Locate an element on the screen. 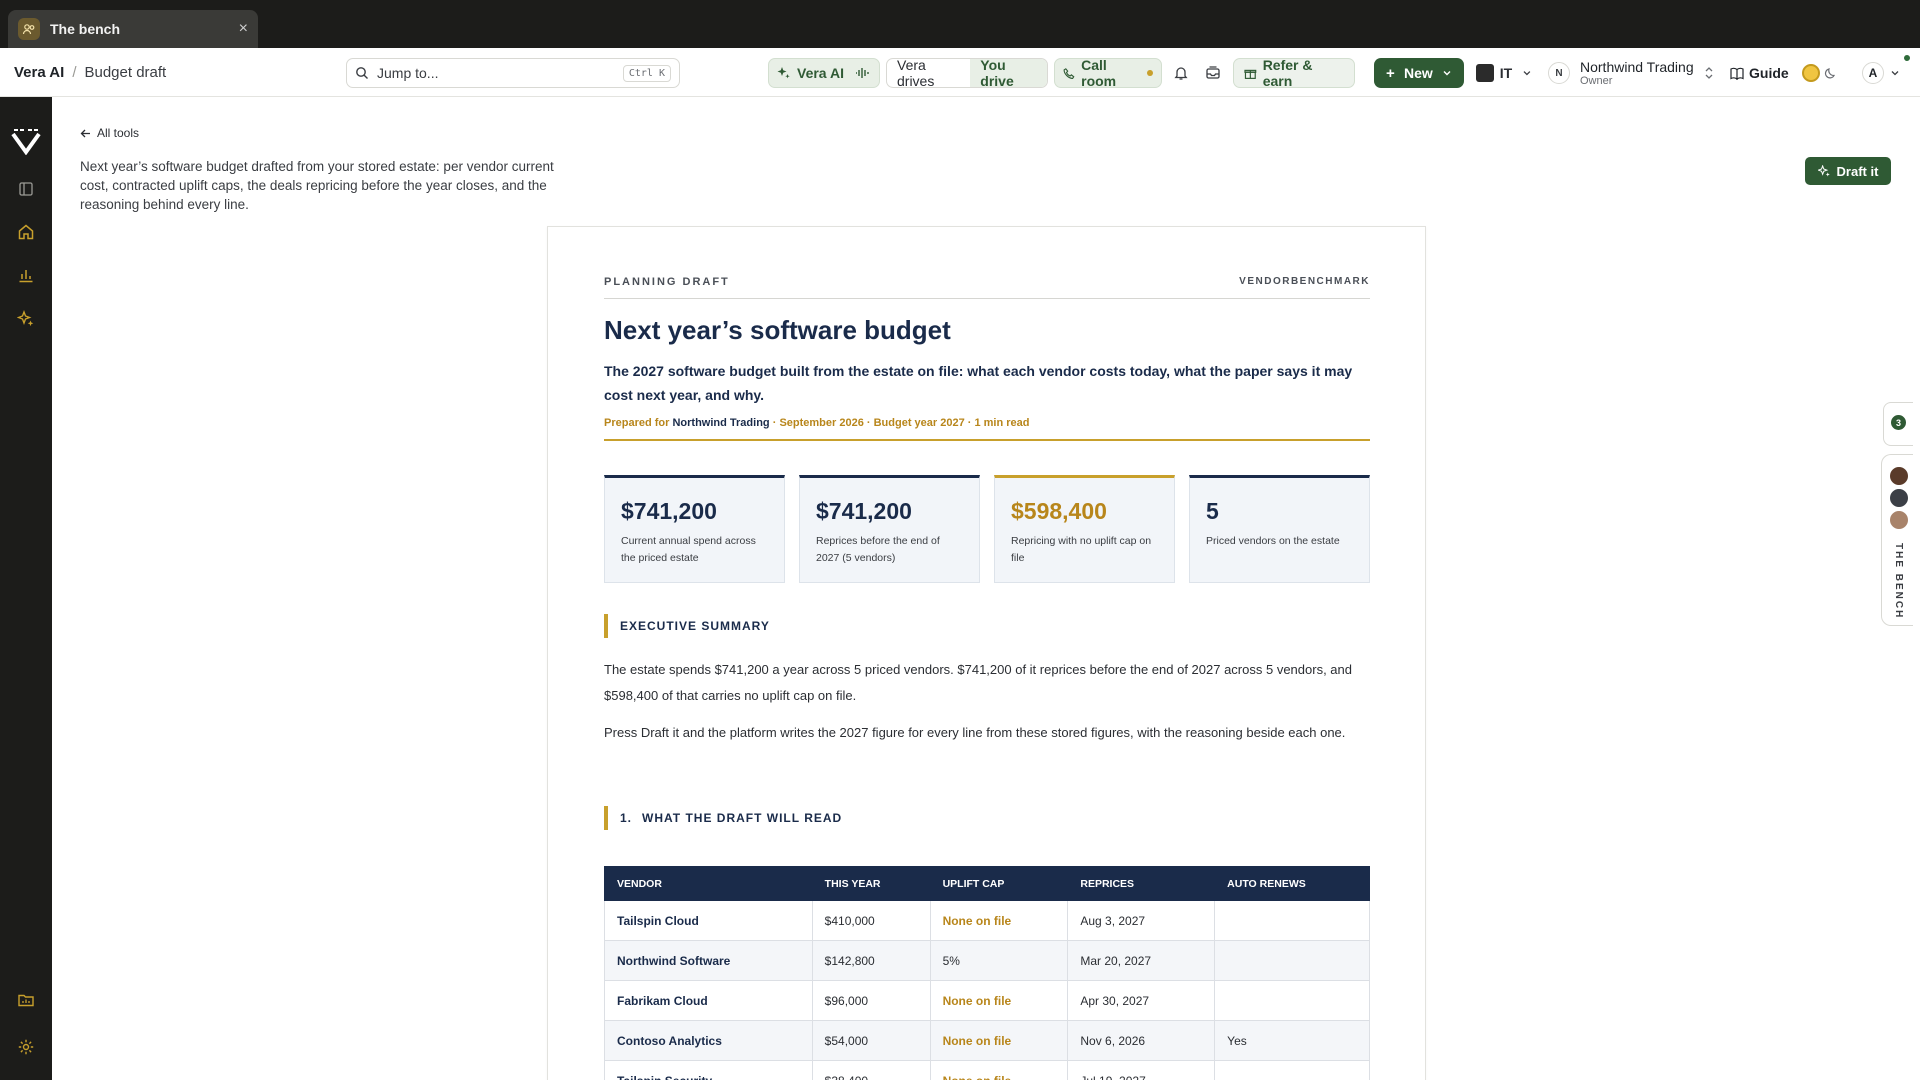  gift-icon is located at coordinates (1250, 74).